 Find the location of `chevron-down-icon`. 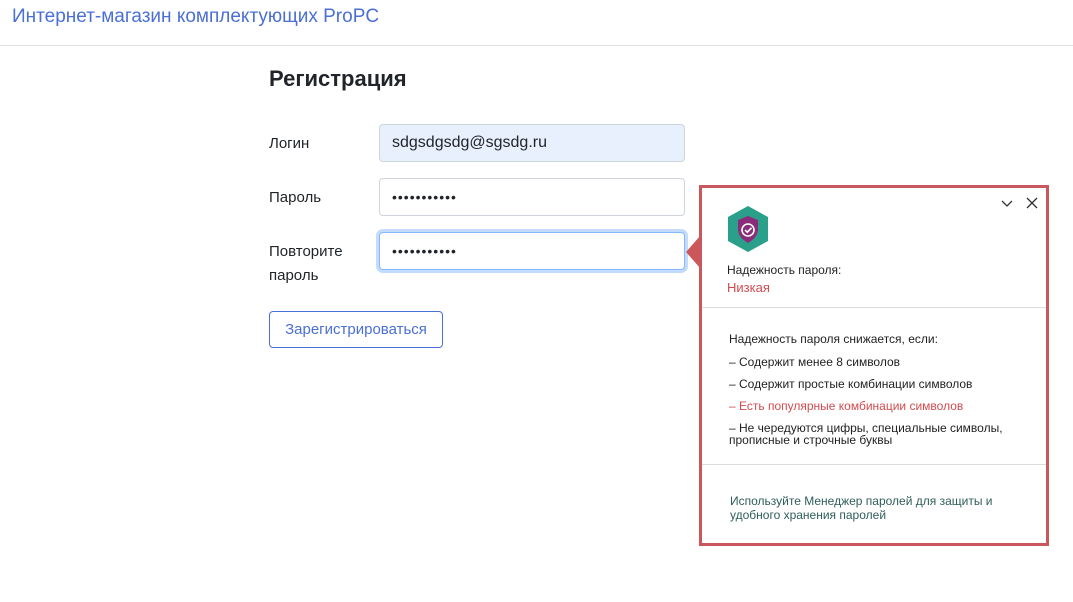

chevron-down-icon is located at coordinates (1007, 203).